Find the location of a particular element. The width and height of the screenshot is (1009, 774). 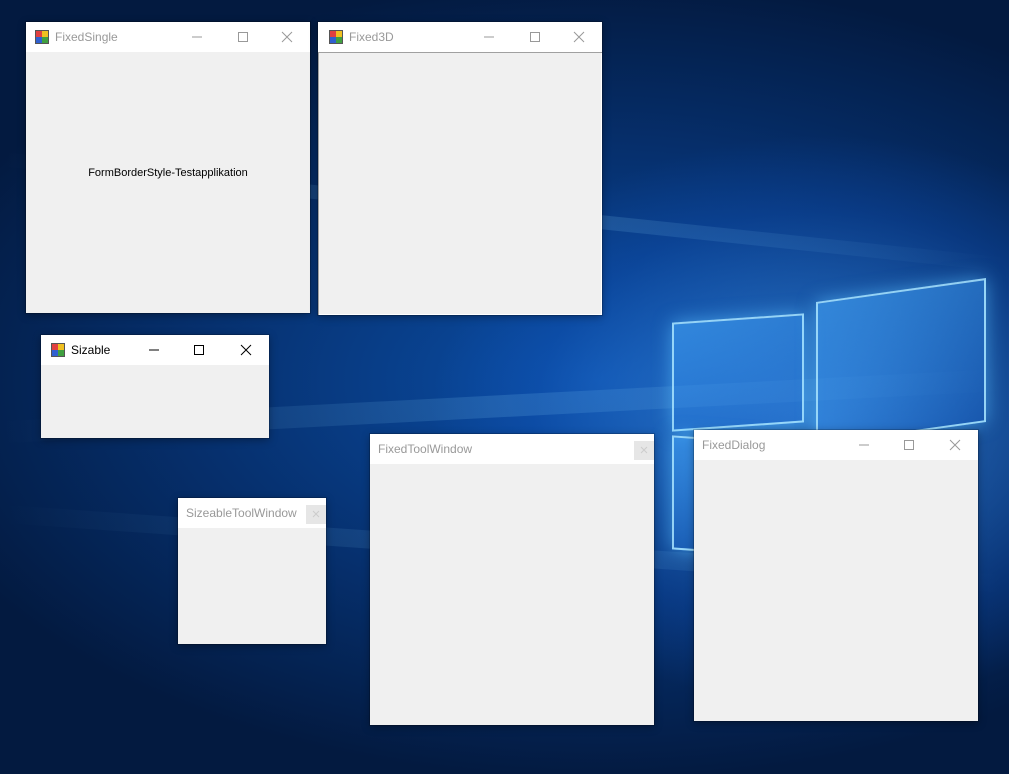

client-area: FormBorderStyle-Testapplikation is located at coordinates (168, 182).